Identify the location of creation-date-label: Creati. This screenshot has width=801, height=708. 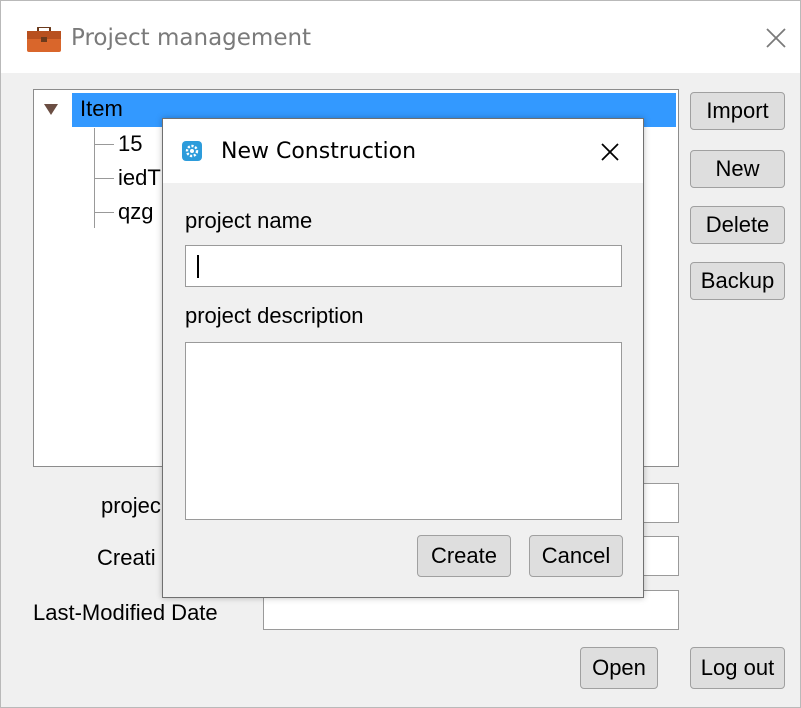
(126, 557).